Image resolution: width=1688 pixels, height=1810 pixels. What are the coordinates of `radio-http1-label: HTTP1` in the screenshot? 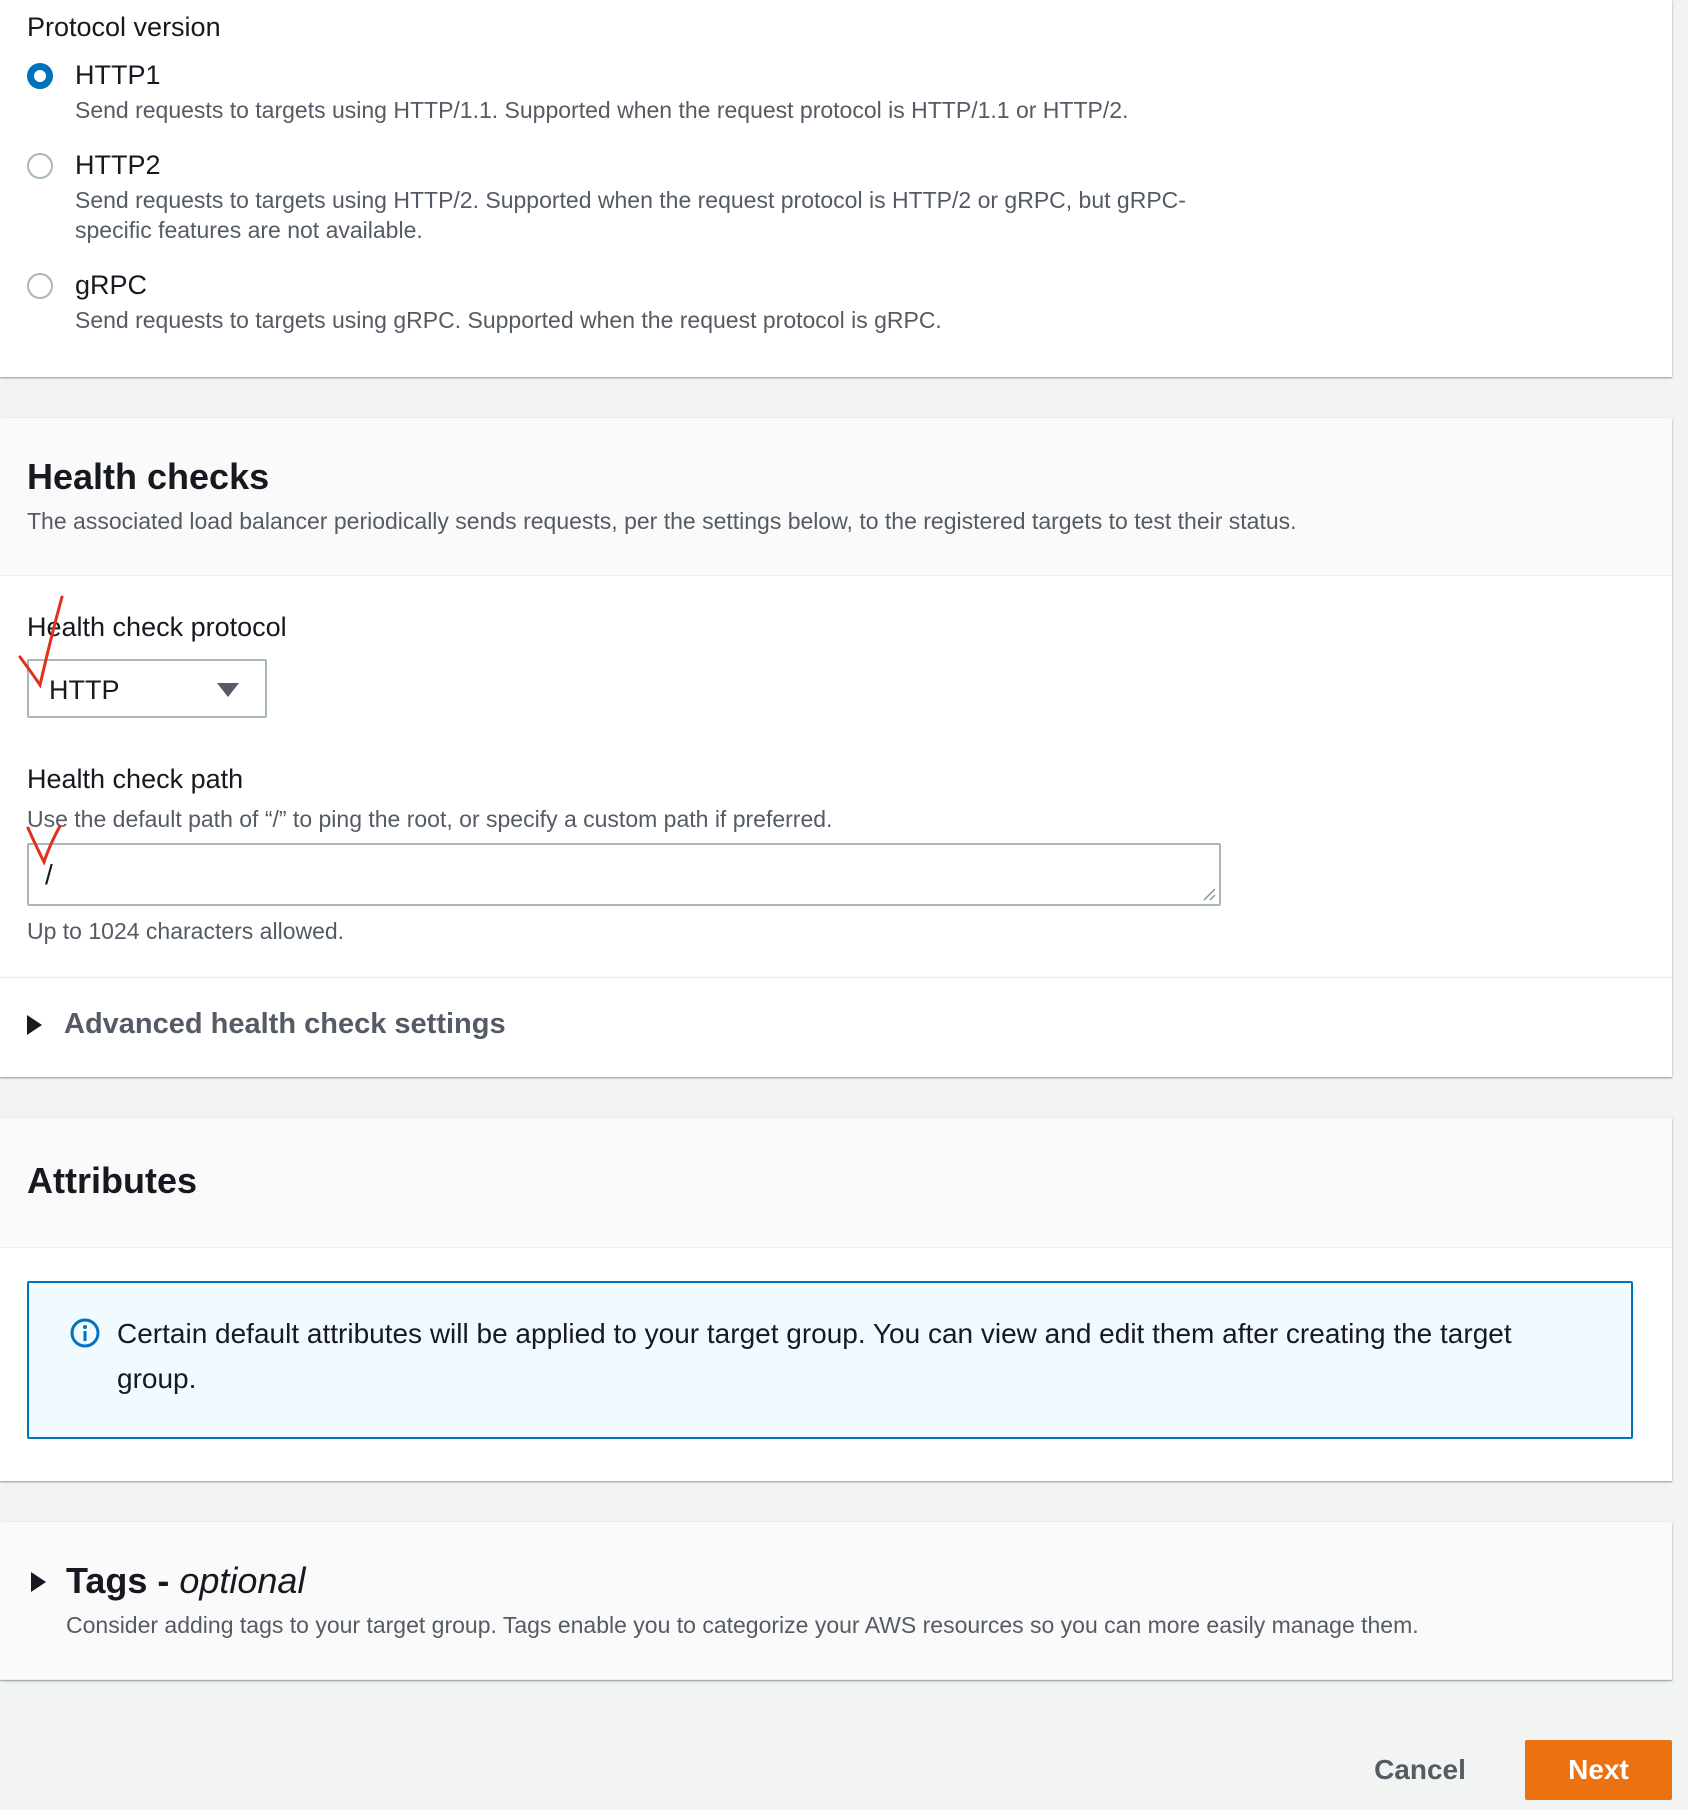 It's located at (118, 75).